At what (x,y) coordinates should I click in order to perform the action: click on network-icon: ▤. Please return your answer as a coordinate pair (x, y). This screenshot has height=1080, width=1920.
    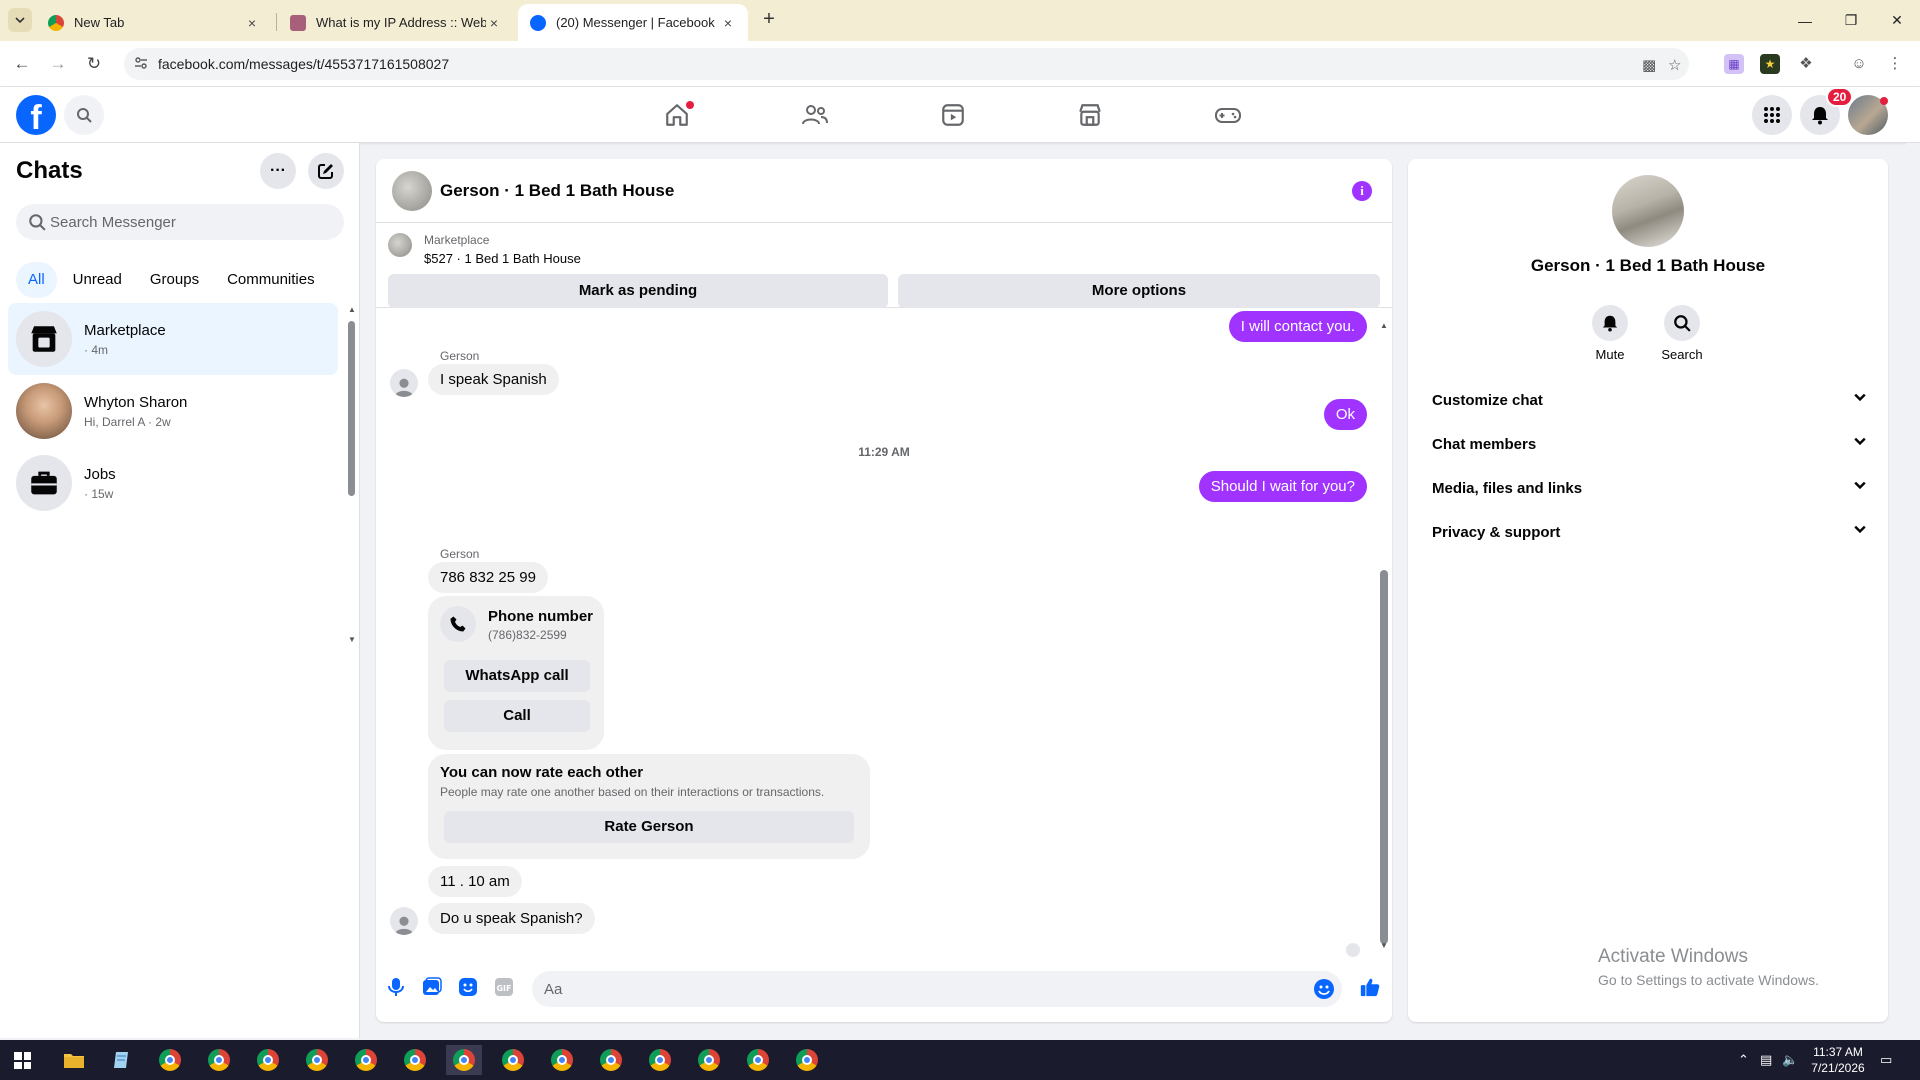
    Looking at the image, I should click on (1766, 1060).